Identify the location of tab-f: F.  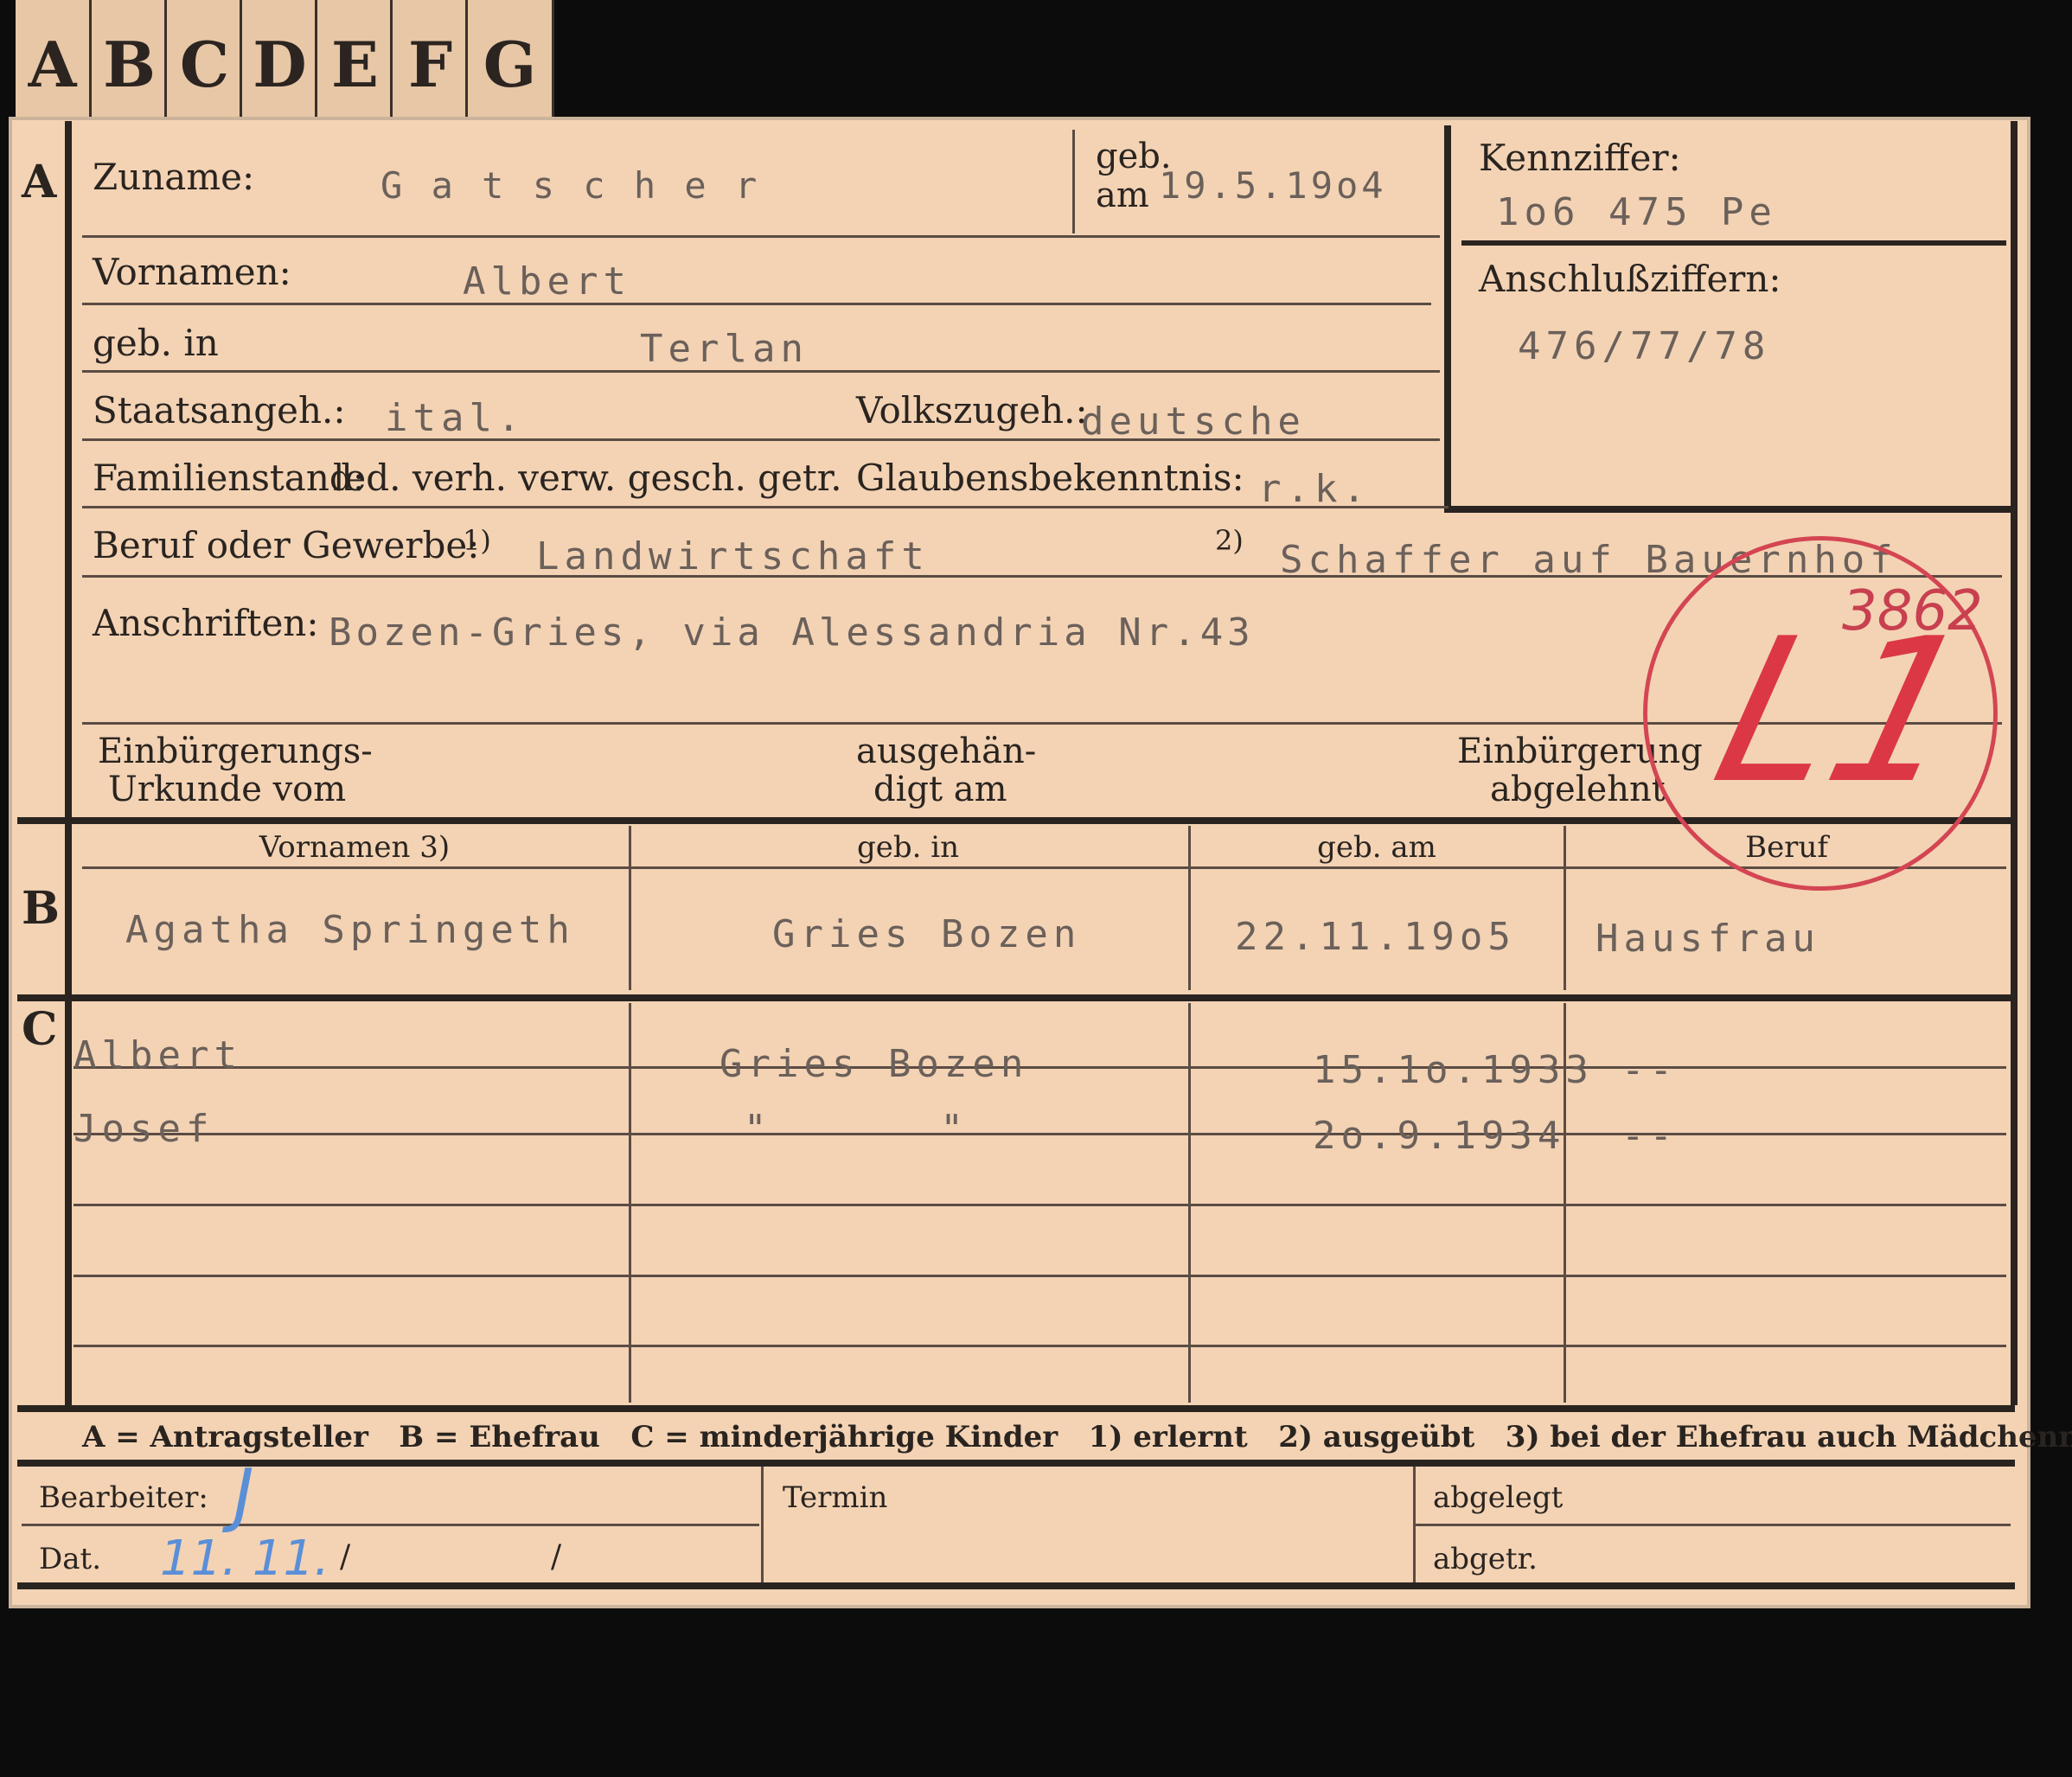
(429, 59).